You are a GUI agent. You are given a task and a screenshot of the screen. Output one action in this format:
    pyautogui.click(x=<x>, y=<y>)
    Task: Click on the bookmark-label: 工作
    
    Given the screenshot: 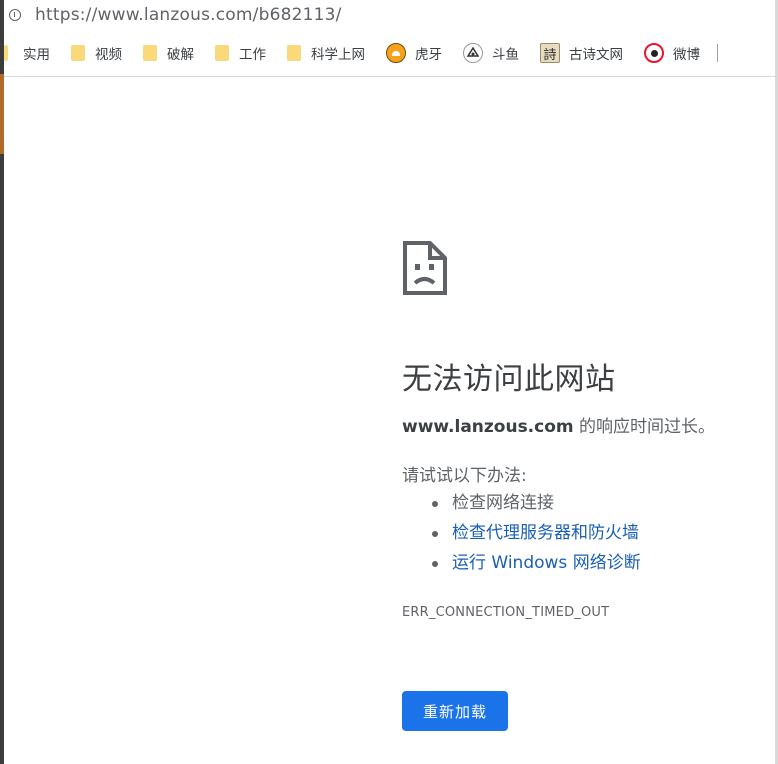 What is the action you would take?
    pyautogui.click(x=252, y=55)
    